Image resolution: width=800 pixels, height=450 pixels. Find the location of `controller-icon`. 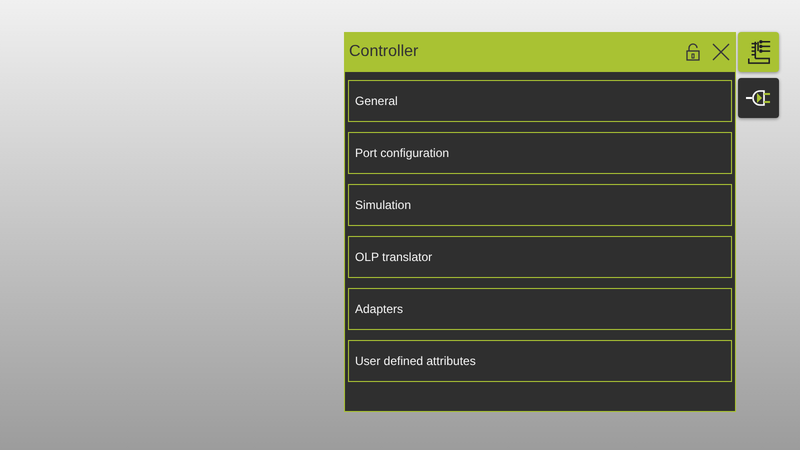

controller-icon is located at coordinates (759, 52).